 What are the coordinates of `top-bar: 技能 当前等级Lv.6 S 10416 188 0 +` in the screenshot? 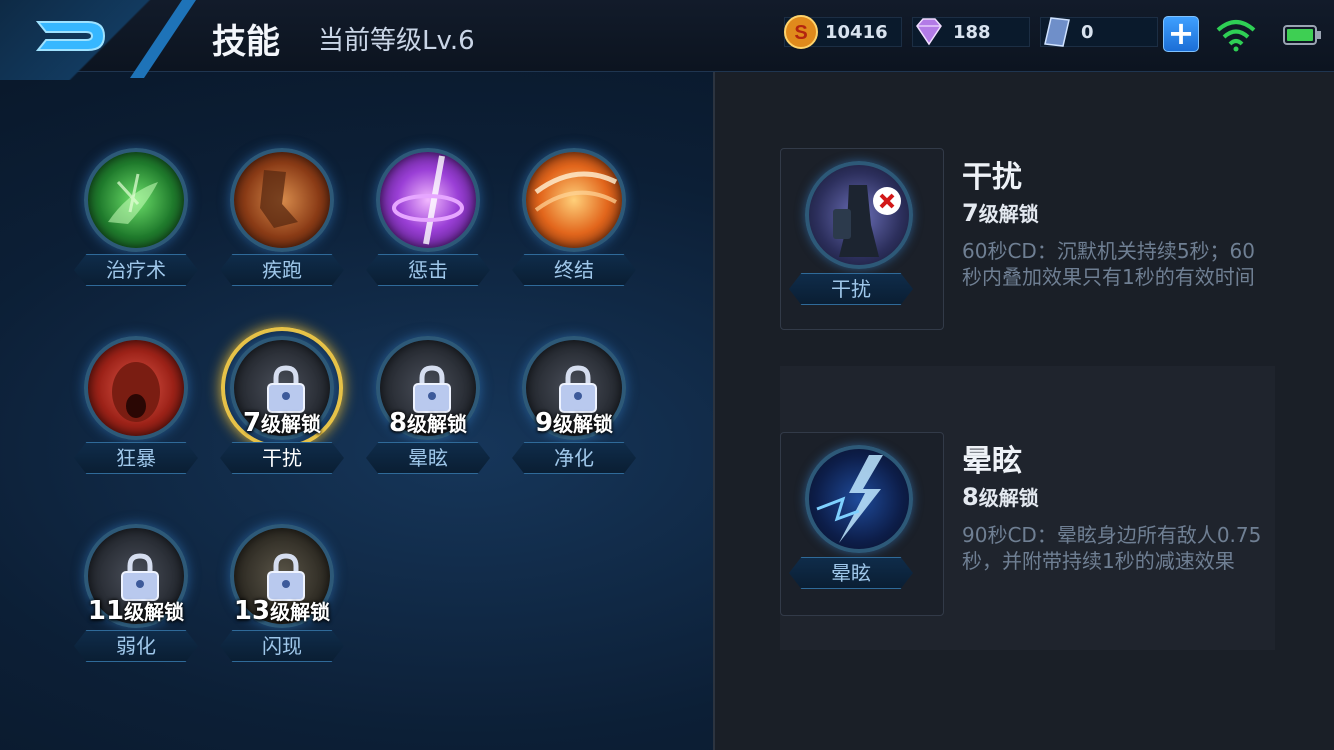 It's located at (667, 40).